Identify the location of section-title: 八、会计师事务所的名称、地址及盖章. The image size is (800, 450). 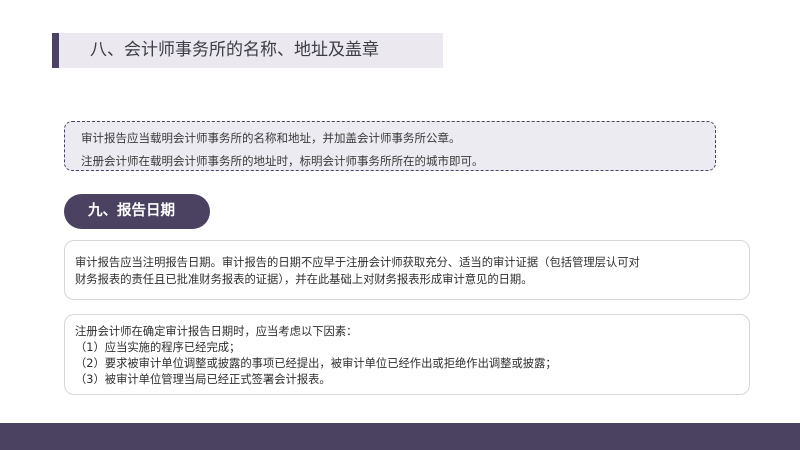
(234, 50).